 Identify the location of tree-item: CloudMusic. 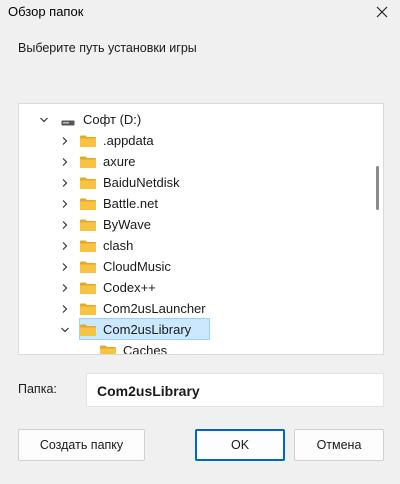
(194, 266).